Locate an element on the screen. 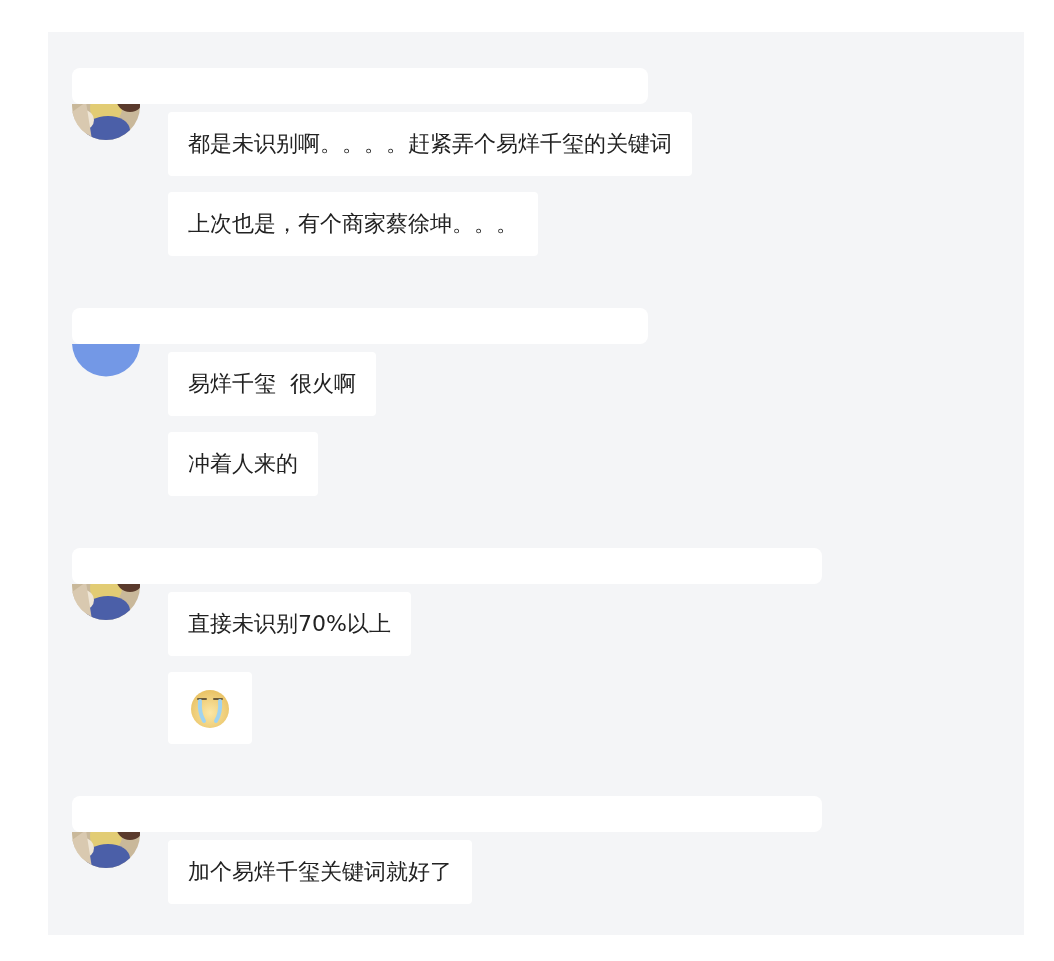 The width and height of the screenshot is (1054, 961). message-bubble: 冲着人来的 is located at coordinates (243, 464).